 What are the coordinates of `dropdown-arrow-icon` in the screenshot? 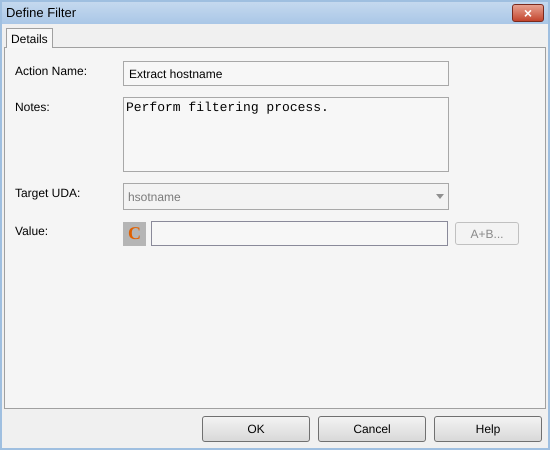 It's located at (440, 196).